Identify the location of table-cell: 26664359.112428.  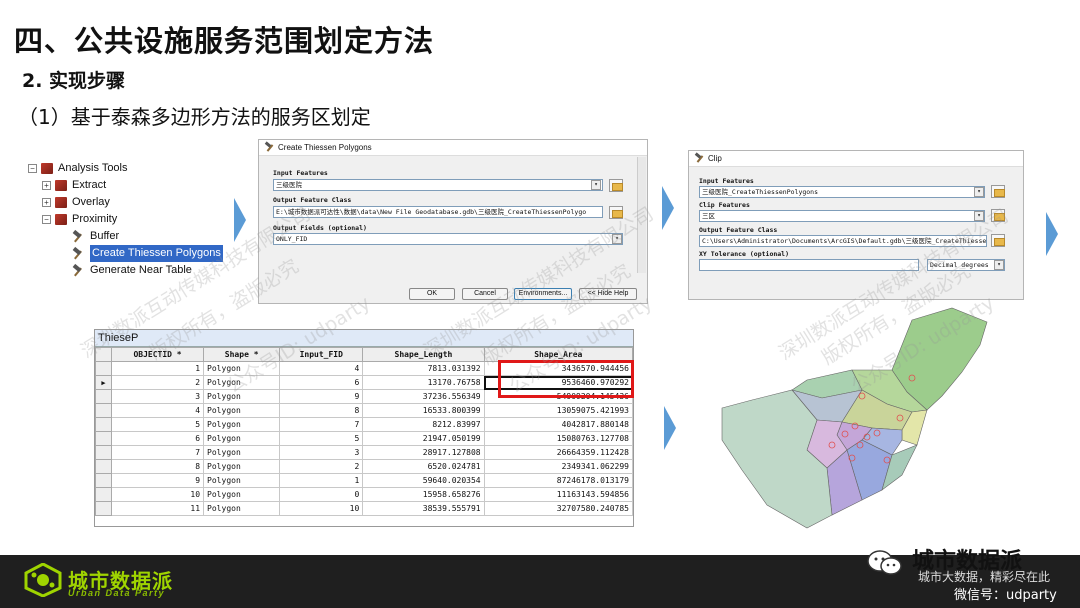
(558, 452).